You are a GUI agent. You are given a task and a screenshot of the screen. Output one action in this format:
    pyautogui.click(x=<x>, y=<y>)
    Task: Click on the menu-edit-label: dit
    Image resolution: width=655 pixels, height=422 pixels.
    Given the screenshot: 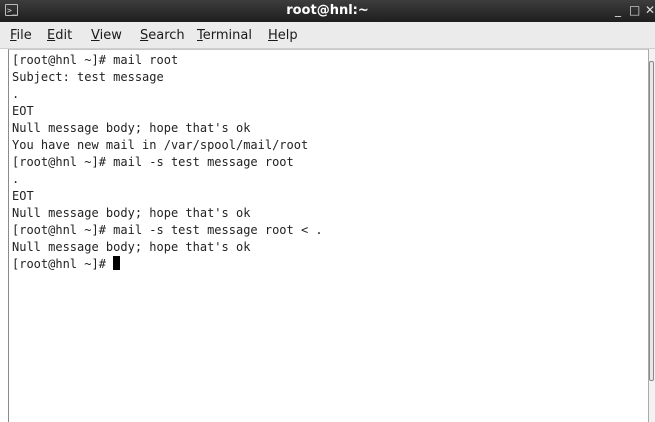 What is the action you would take?
    pyautogui.click(x=64, y=35)
    